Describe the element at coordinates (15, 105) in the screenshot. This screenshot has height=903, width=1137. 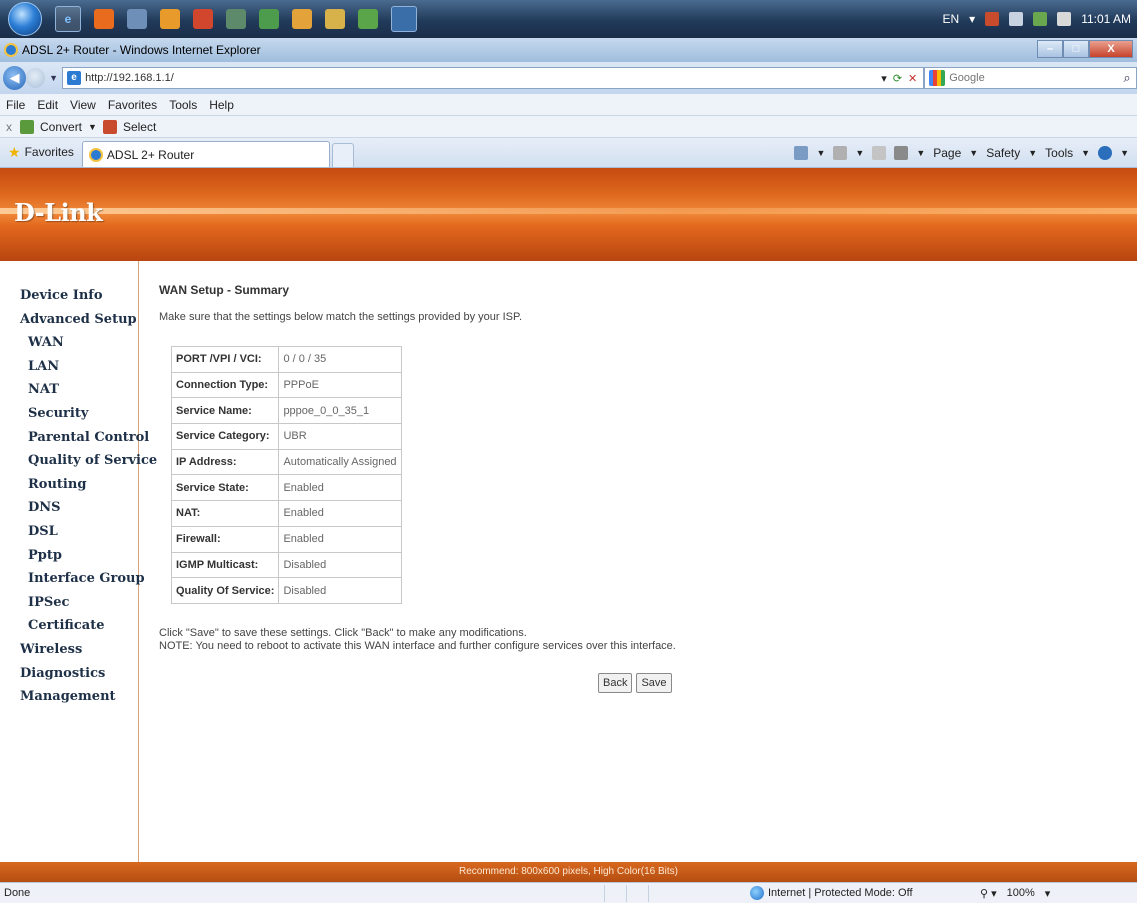
I see `menu-file: File` at that location.